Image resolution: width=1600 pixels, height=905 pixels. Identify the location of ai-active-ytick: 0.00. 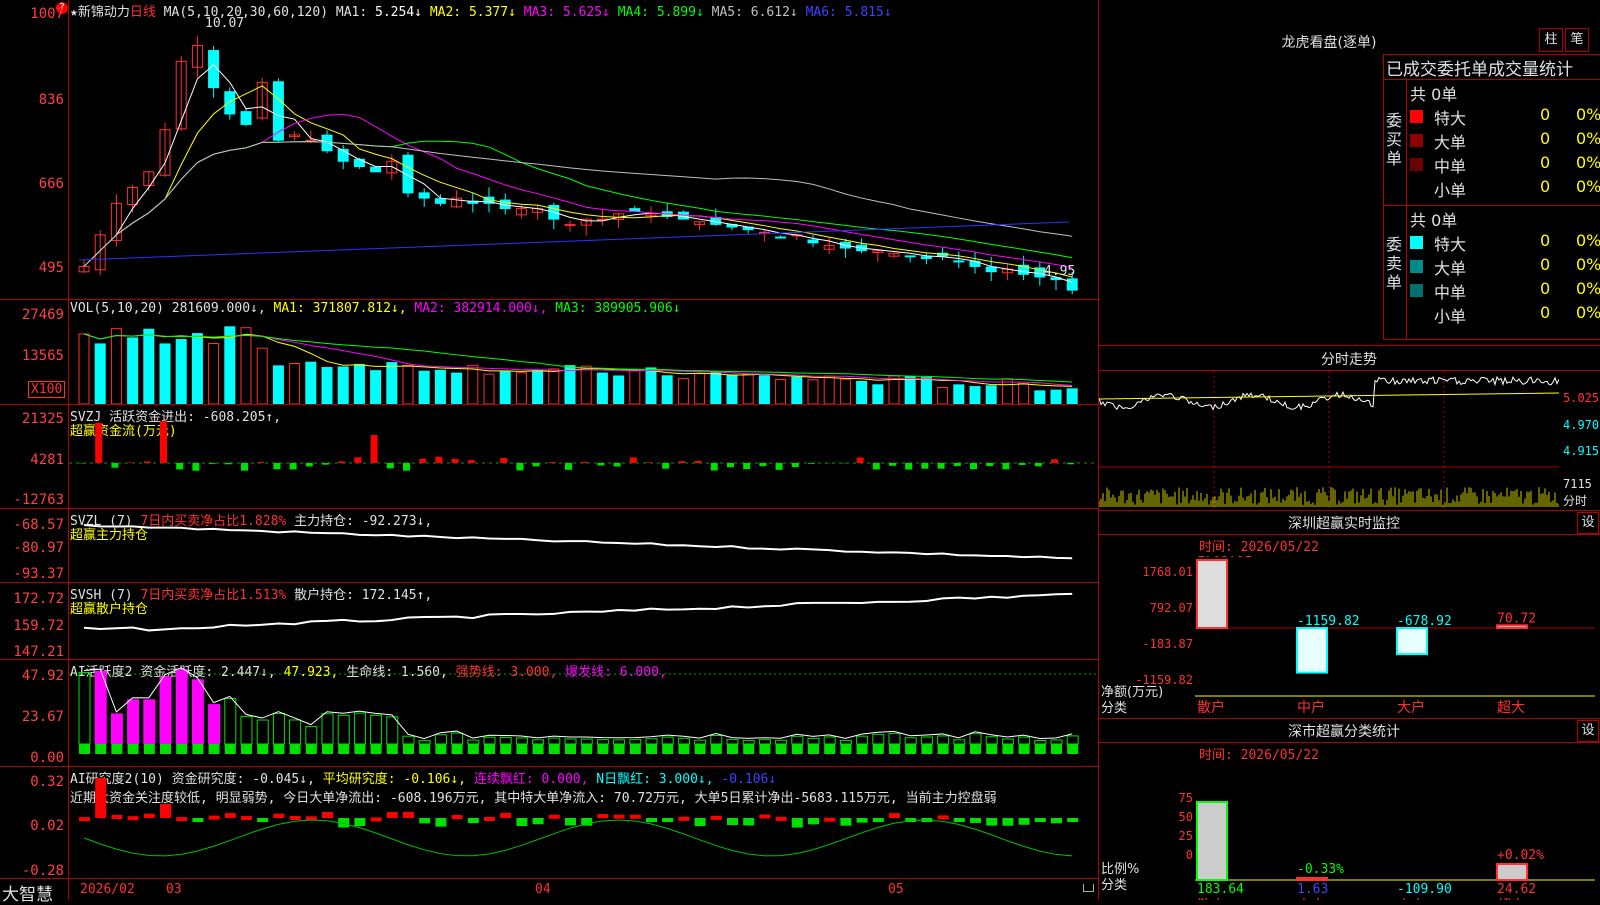
(32, 758).